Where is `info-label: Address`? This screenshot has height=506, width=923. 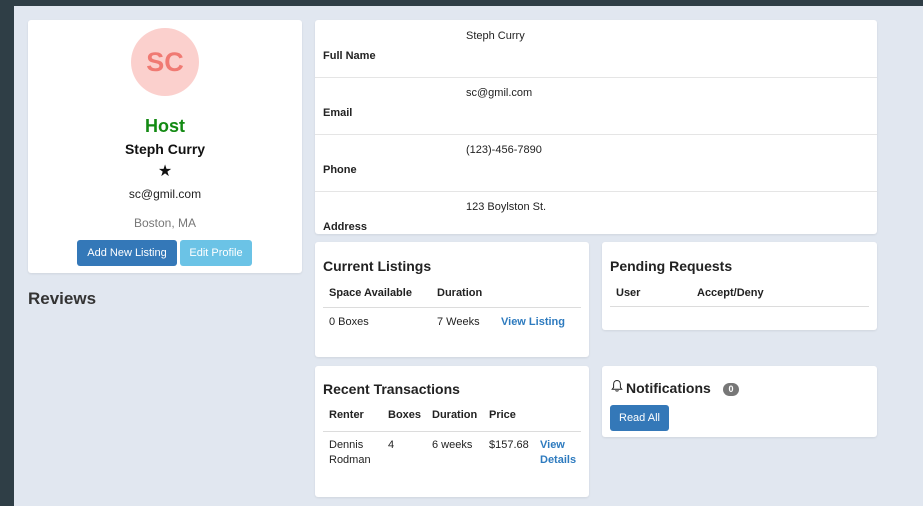 info-label: Address is located at coordinates (345, 227).